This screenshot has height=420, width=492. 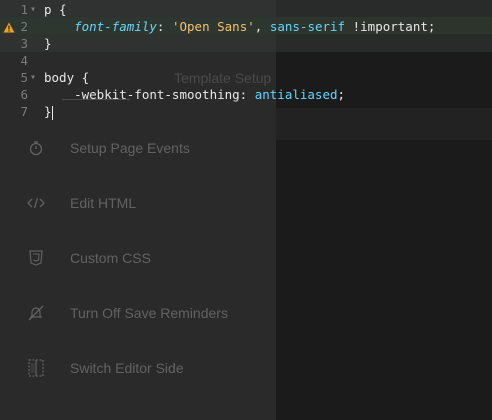 I want to click on line-number: 6, so click(x=24, y=94).